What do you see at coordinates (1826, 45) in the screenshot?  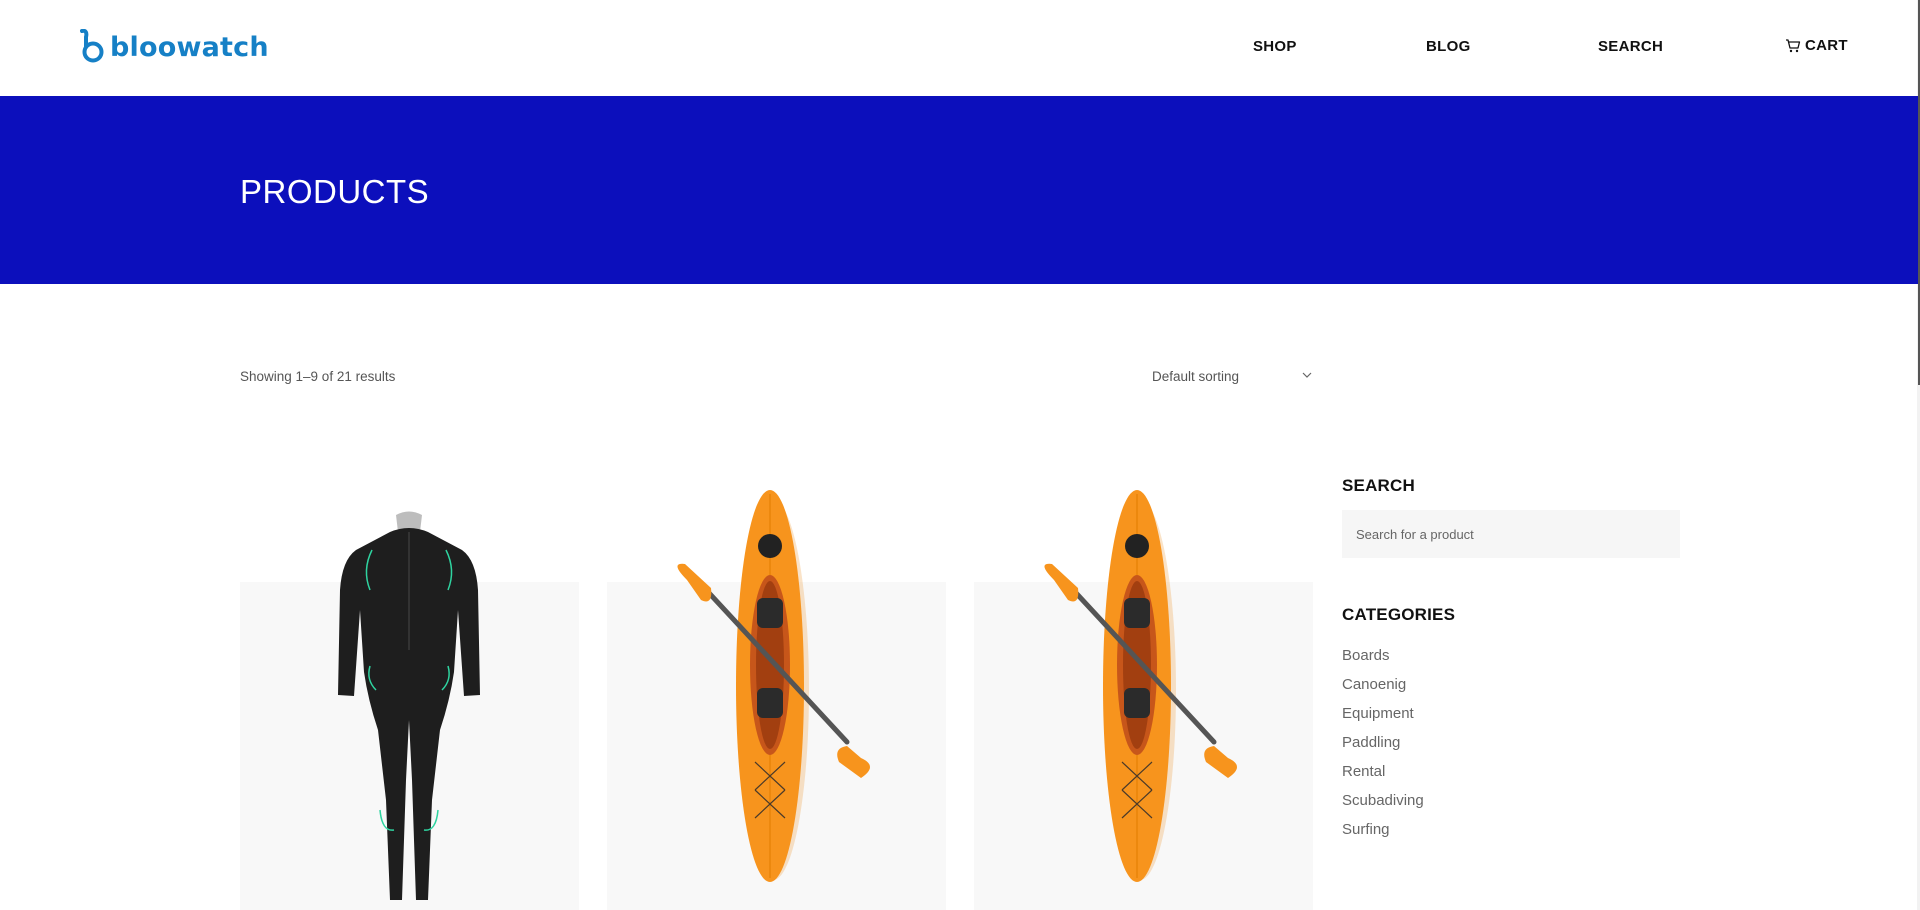 I see `cart-label: CART` at bounding box center [1826, 45].